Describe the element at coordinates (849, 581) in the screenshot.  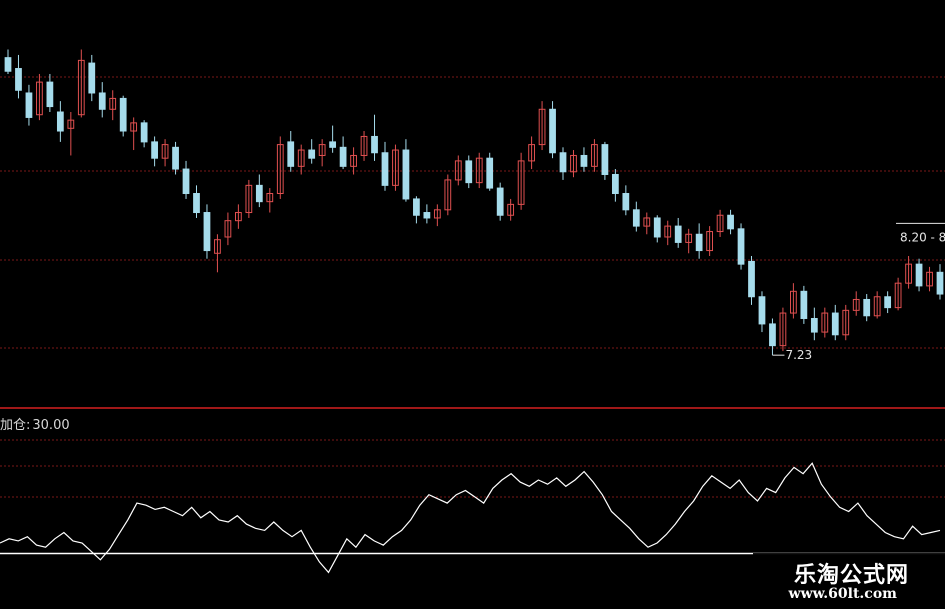
I see `watermark: 乐淘公式网 www.60lt.com` at that location.